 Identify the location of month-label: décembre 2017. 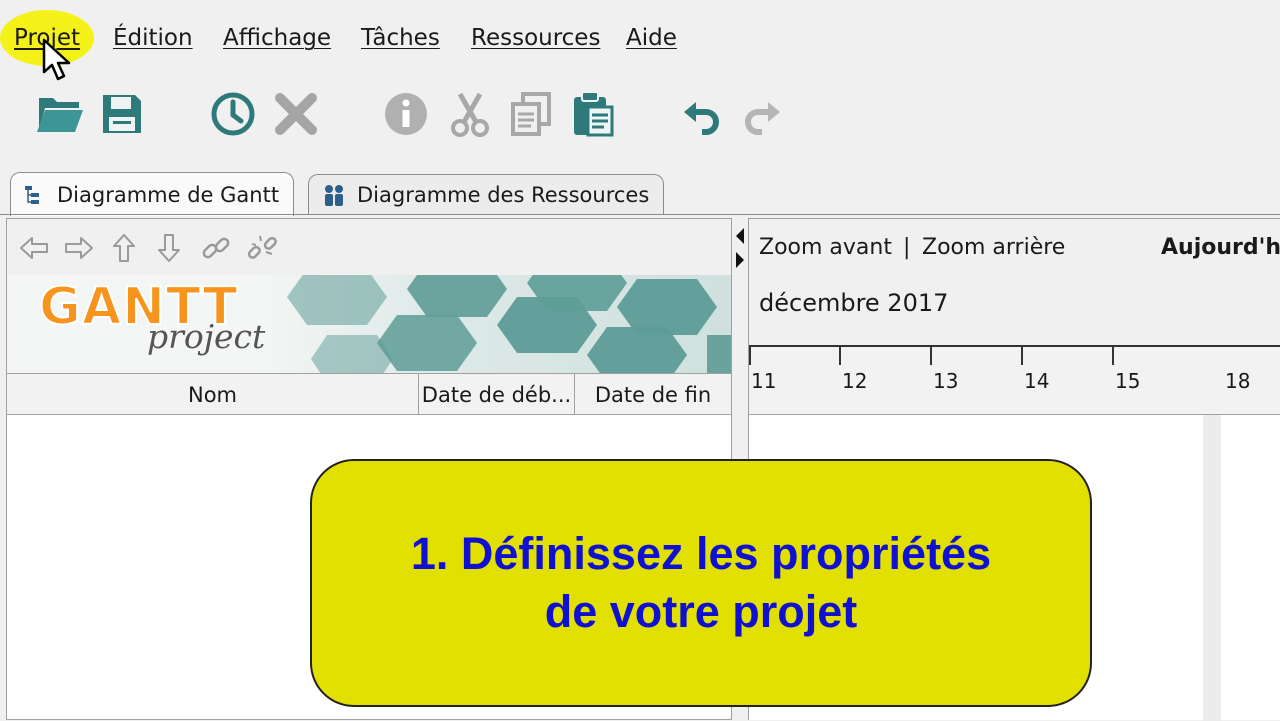
(854, 303).